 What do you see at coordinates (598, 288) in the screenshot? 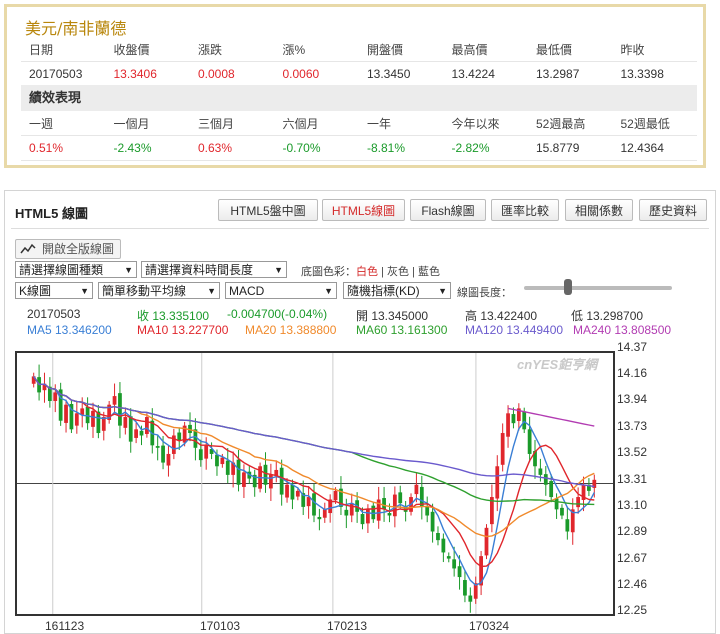
I see `chart-length-slider` at bounding box center [598, 288].